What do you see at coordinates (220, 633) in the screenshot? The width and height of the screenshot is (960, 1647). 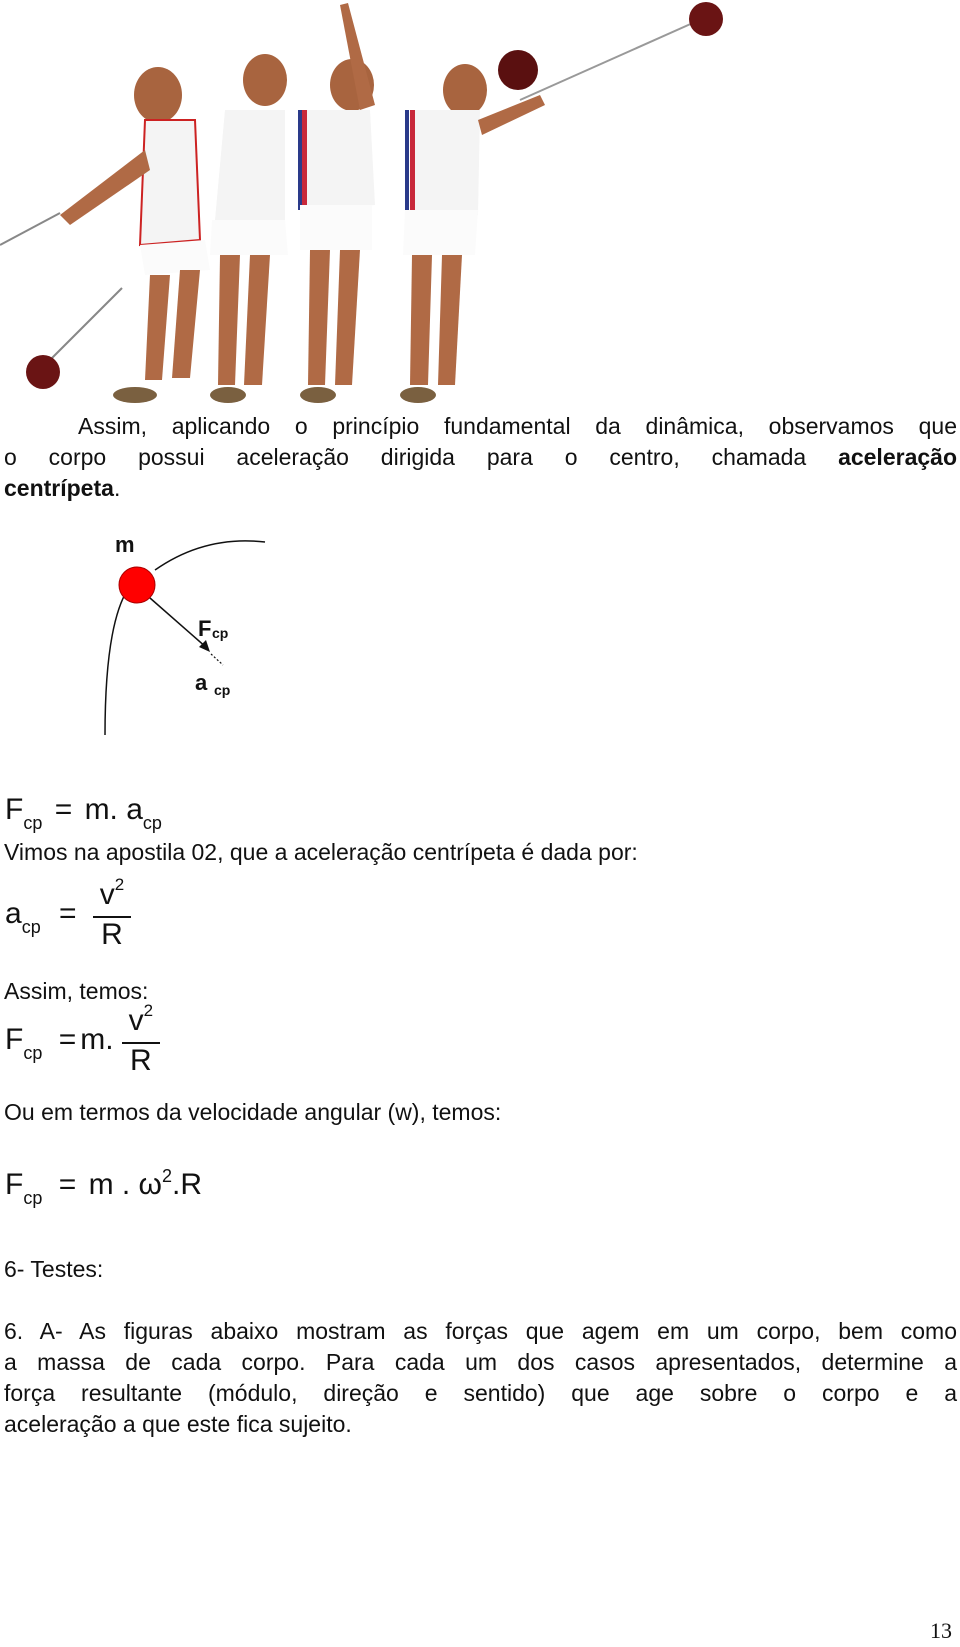 I see `force-subscript: cp` at bounding box center [220, 633].